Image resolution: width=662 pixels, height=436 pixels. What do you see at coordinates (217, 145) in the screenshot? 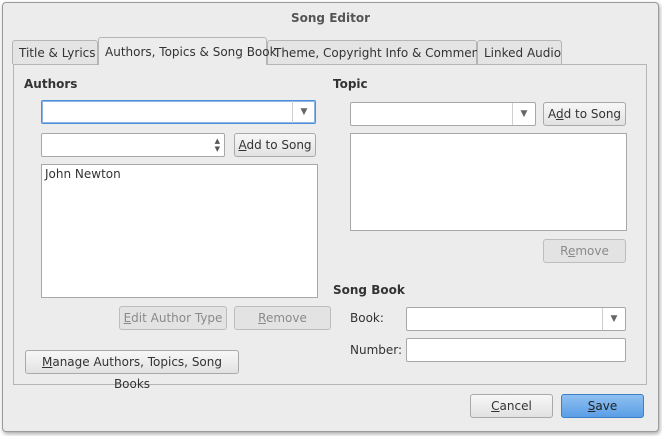
I see `spin-arrows-icon: ▲ ▼` at bounding box center [217, 145].